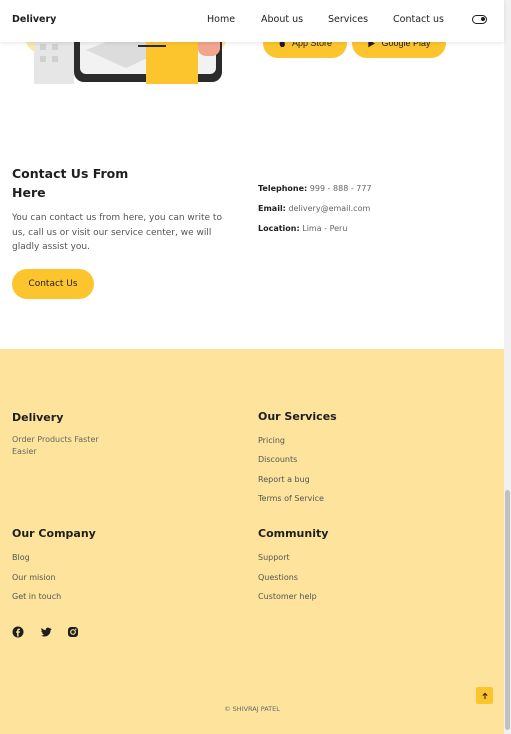 This screenshot has width=511, height=734. I want to click on telephone-info: Telephone: 999 - 888 - 777, so click(315, 188).